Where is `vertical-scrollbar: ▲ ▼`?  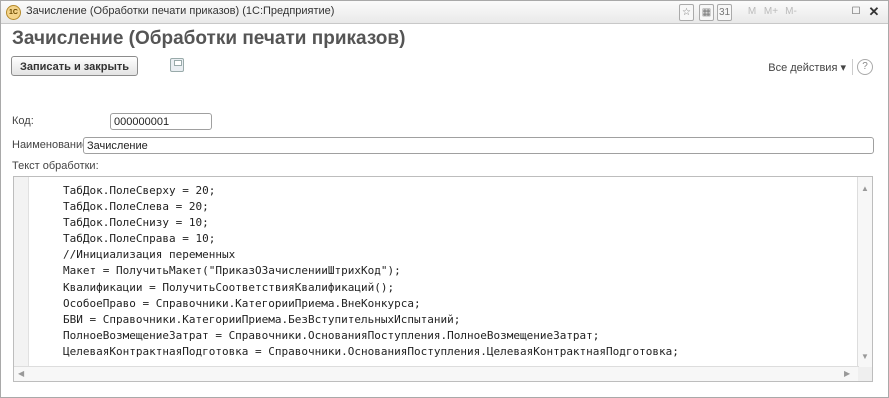 vertical-scrollbar: ▲ ▼ is located at coordinates (864, 272).